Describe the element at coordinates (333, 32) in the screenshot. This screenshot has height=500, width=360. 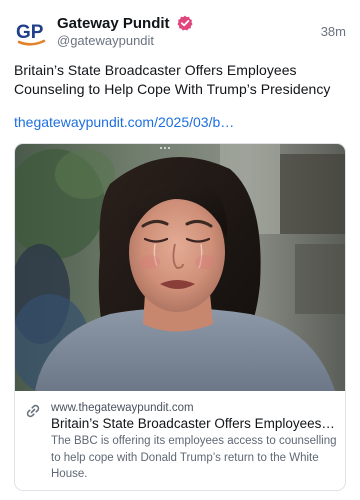
I see `post-timestamp: 38m` at that location.